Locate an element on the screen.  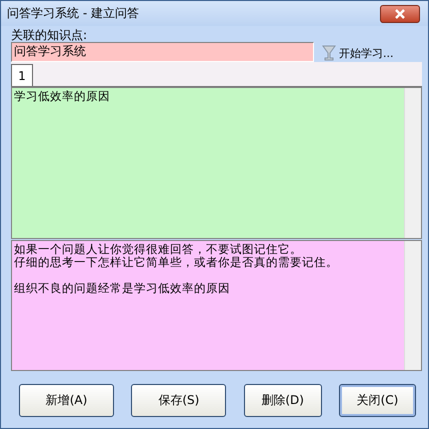
dialog-button: 新增(A) is located at coordinates (66, 400).